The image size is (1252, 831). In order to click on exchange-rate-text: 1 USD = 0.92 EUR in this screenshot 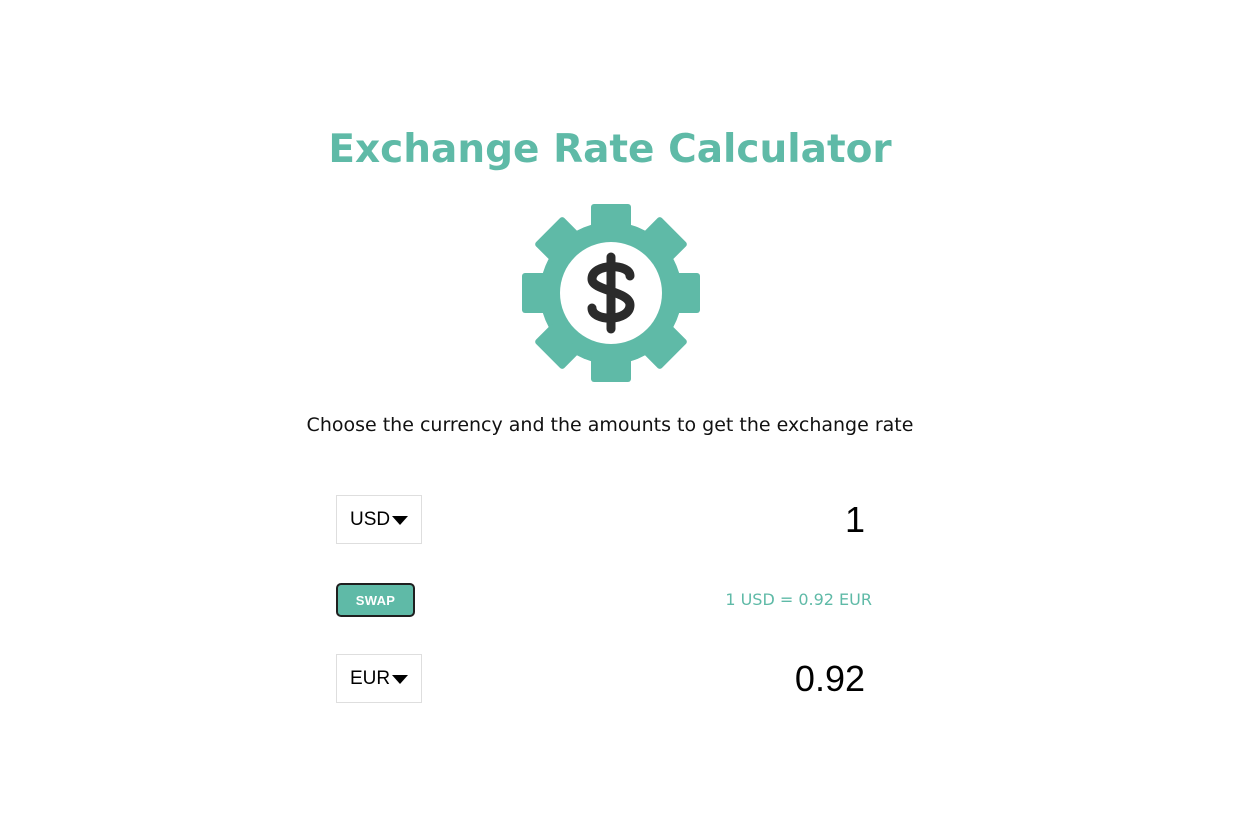, I will do `click(798, 599)`.